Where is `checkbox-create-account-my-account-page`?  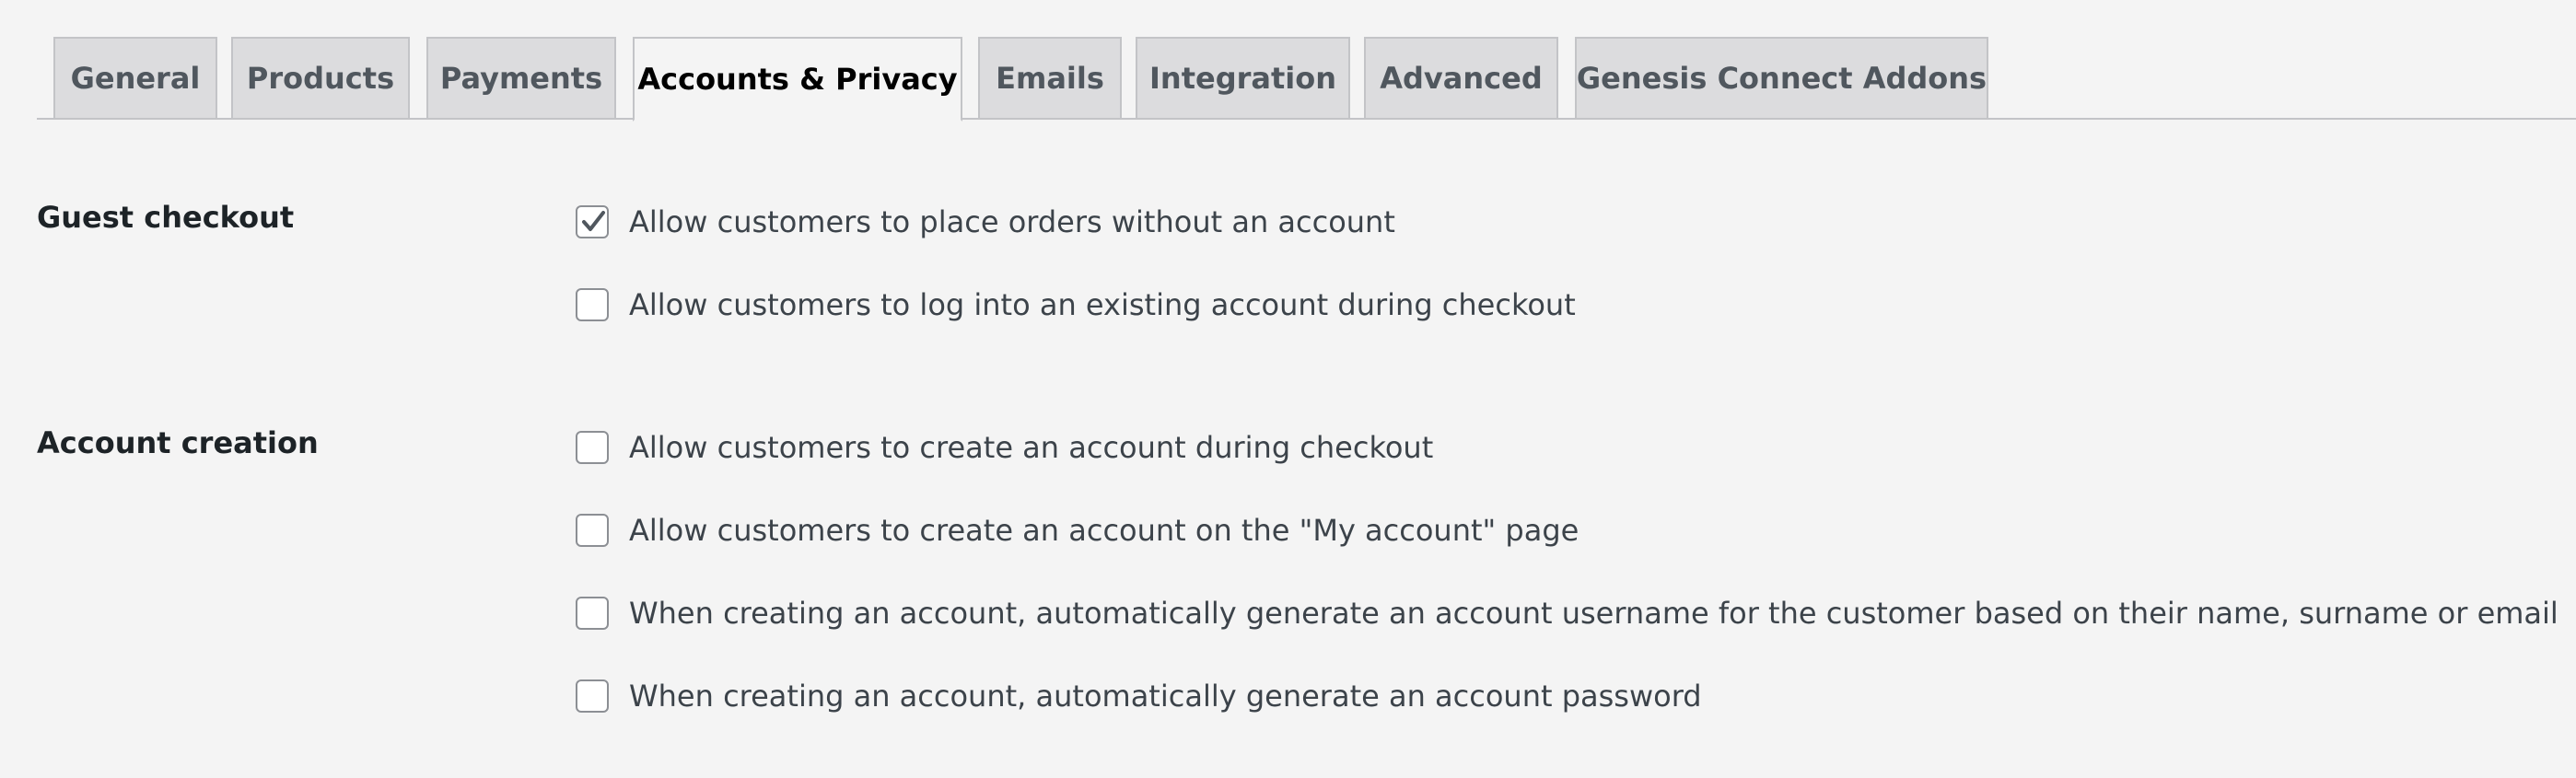 checkbox-create-account-my-account-page is located at coordinates (592, 530).